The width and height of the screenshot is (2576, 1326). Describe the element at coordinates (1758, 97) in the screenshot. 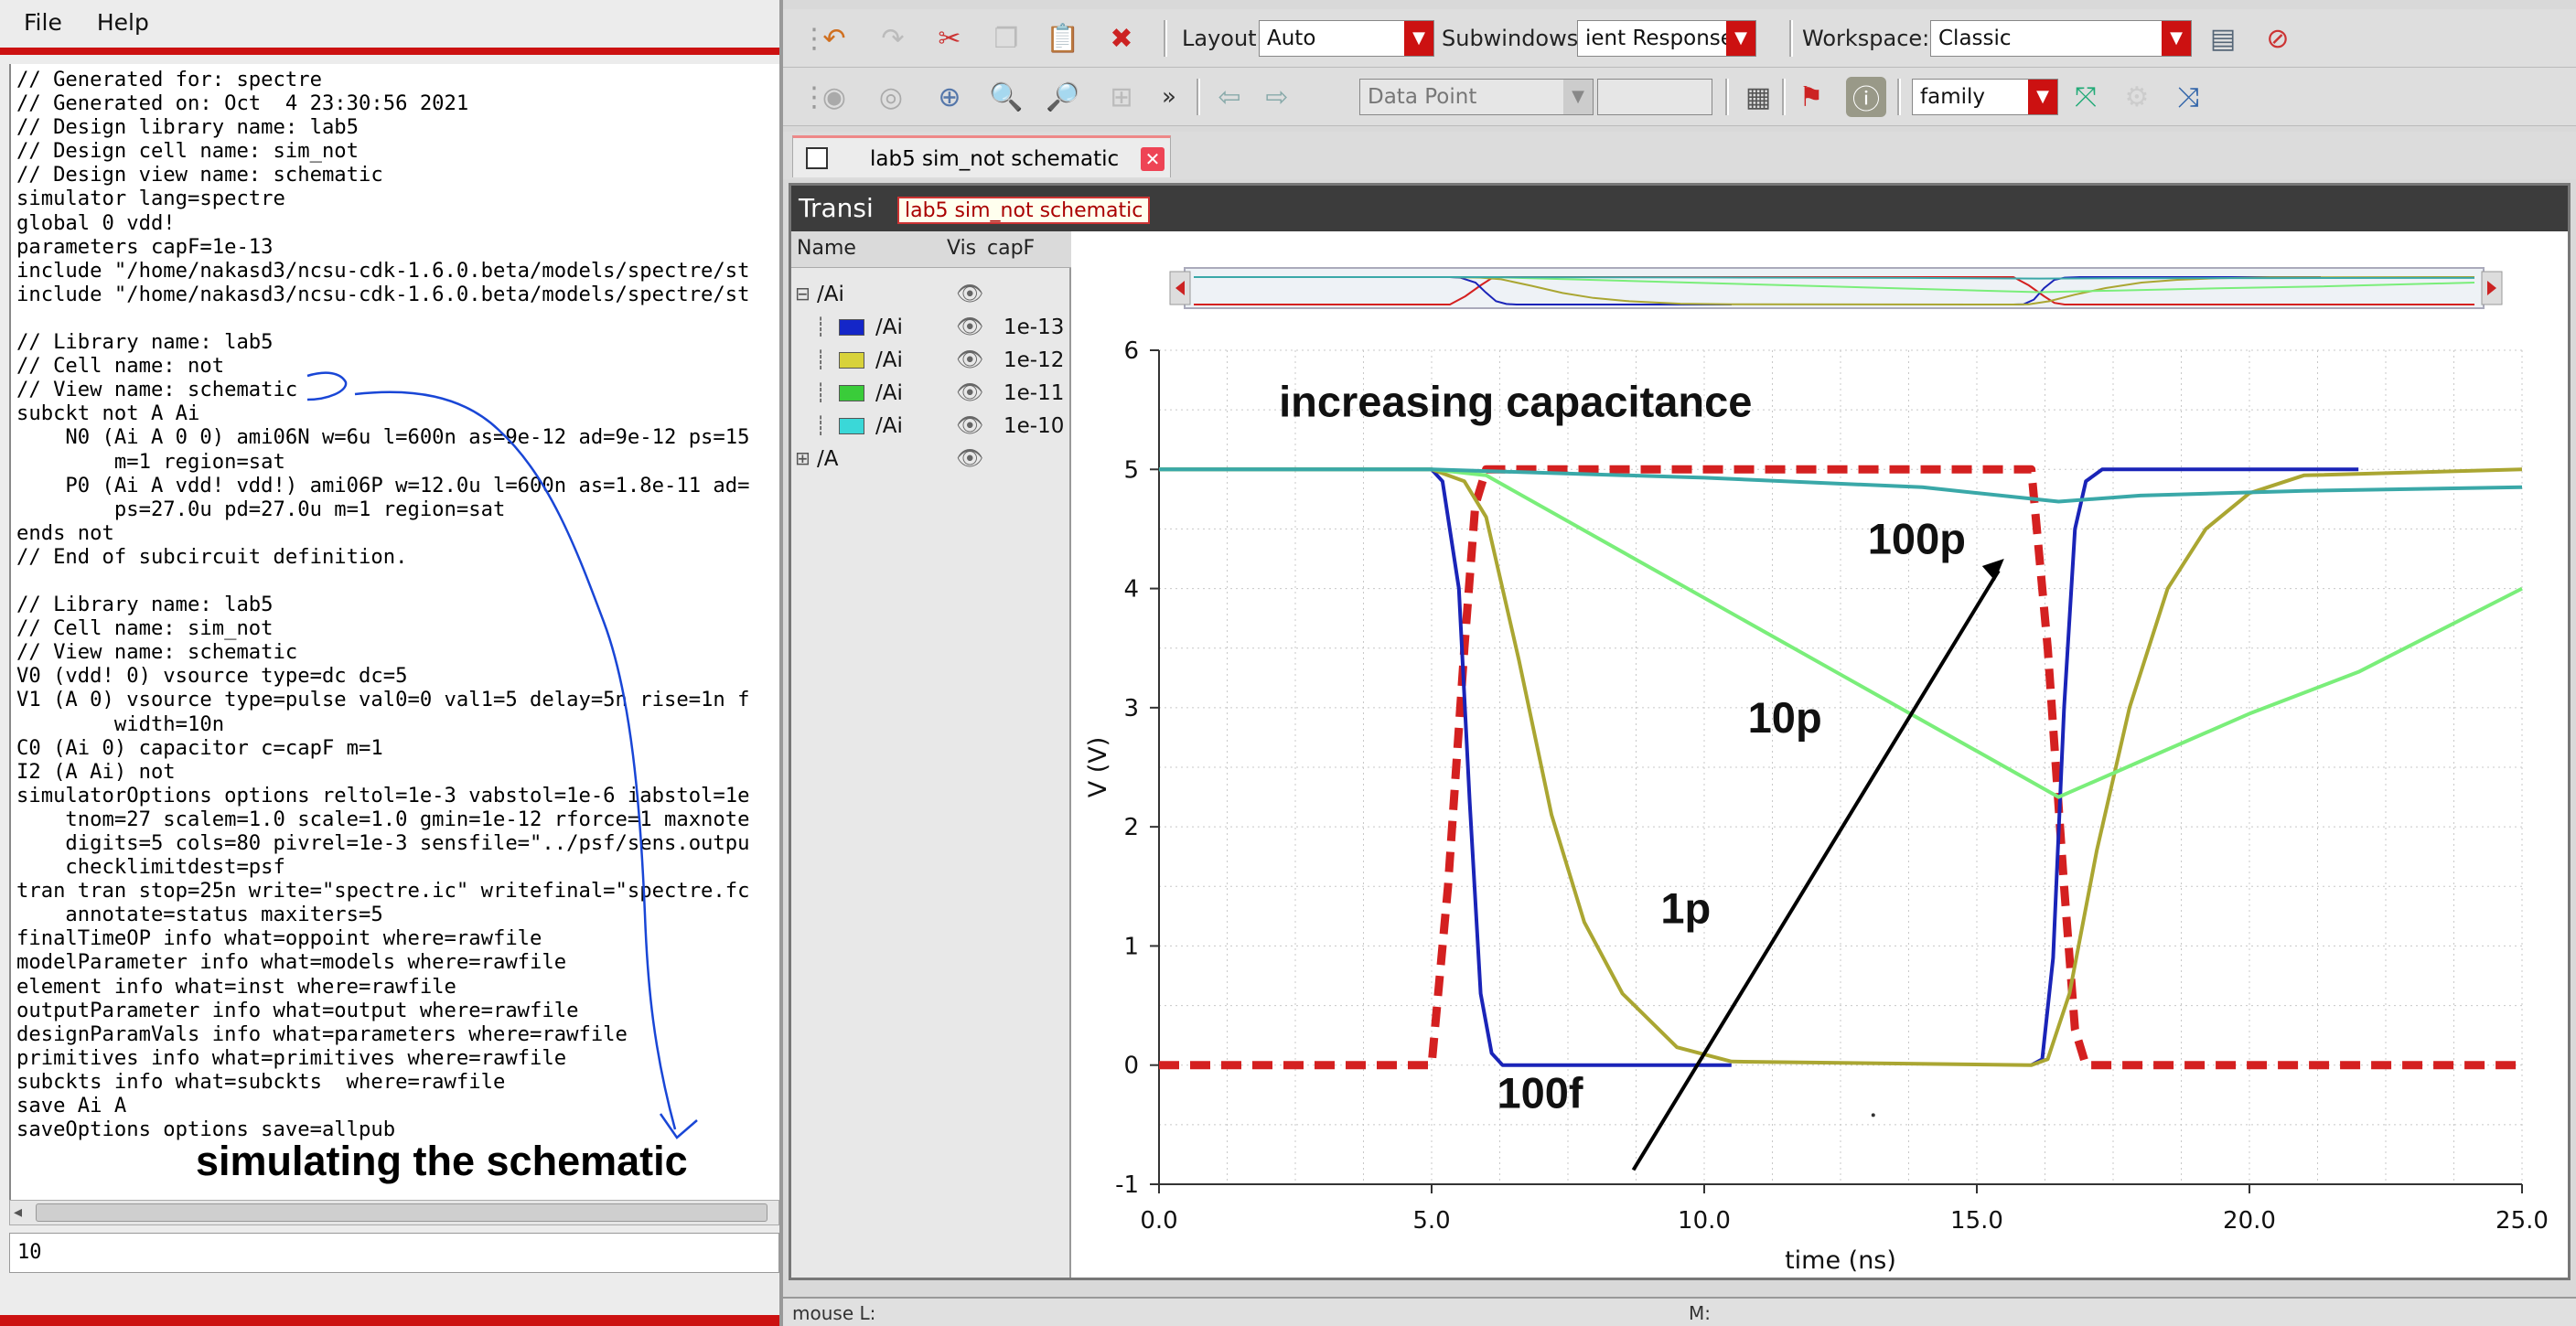

I see `calculator-icon: ▦` at that location.